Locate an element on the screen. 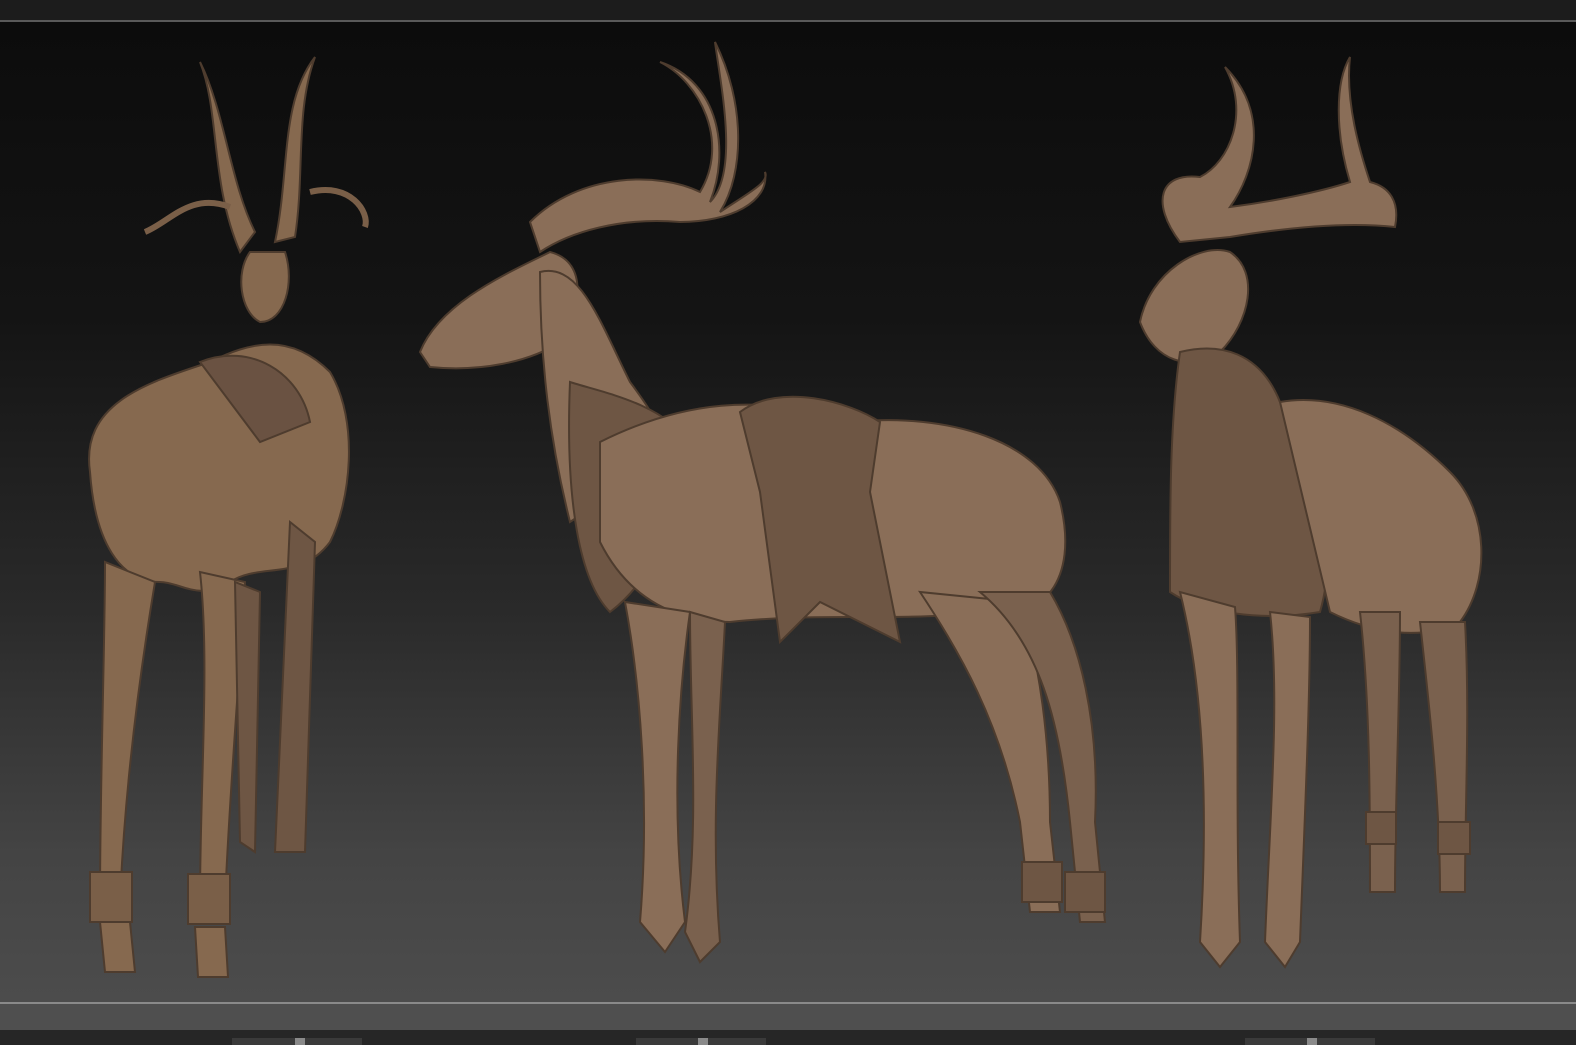 Image resolution: width=1576 pixels, height=1045 pixels. leg-front-left is located at coordinates (247, 717).